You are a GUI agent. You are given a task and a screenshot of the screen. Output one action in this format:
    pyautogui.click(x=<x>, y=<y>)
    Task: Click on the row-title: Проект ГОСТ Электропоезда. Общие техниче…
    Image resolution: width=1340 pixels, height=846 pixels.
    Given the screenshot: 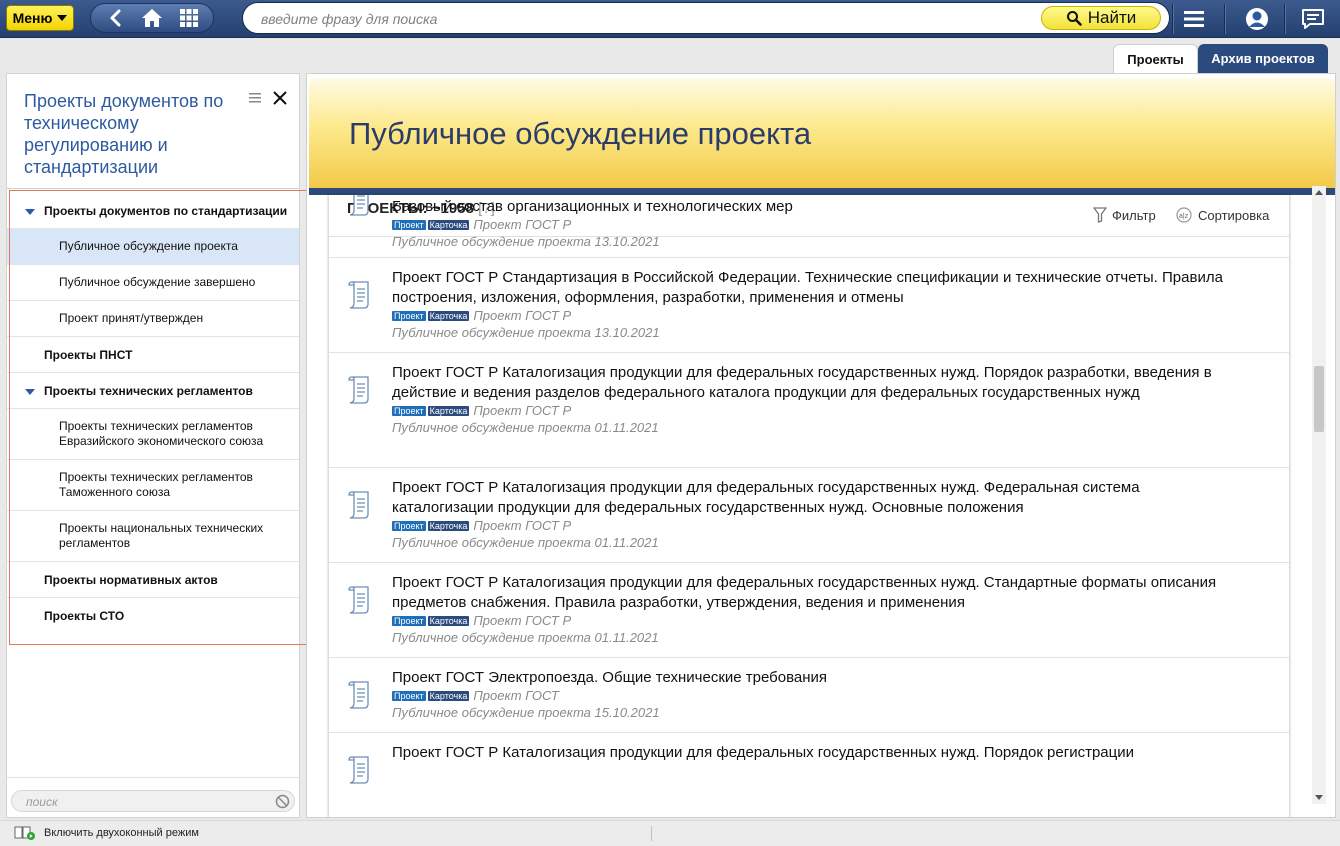 What is the action you would take?
    pyautogui.click(x=810, y=678)
    